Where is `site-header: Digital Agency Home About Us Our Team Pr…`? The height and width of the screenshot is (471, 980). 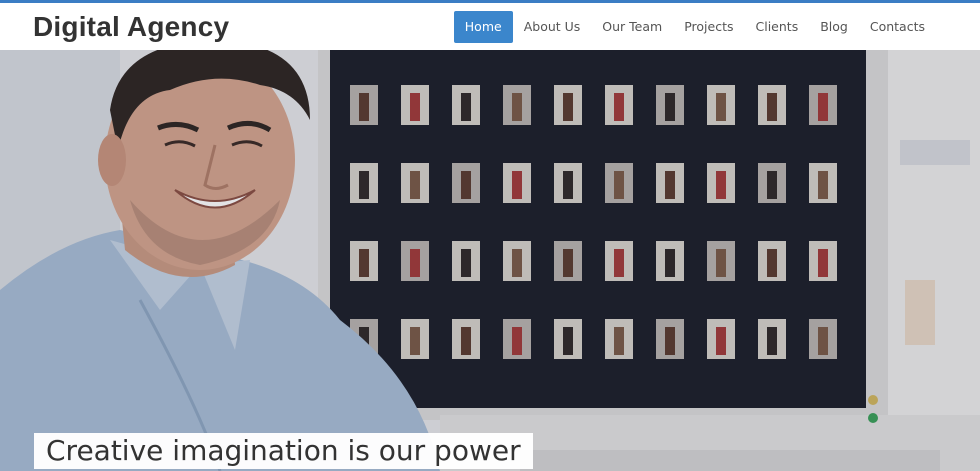
site-header: Digital Agency Home About Us Our Team Pr… is located at coordinates (490, 26).